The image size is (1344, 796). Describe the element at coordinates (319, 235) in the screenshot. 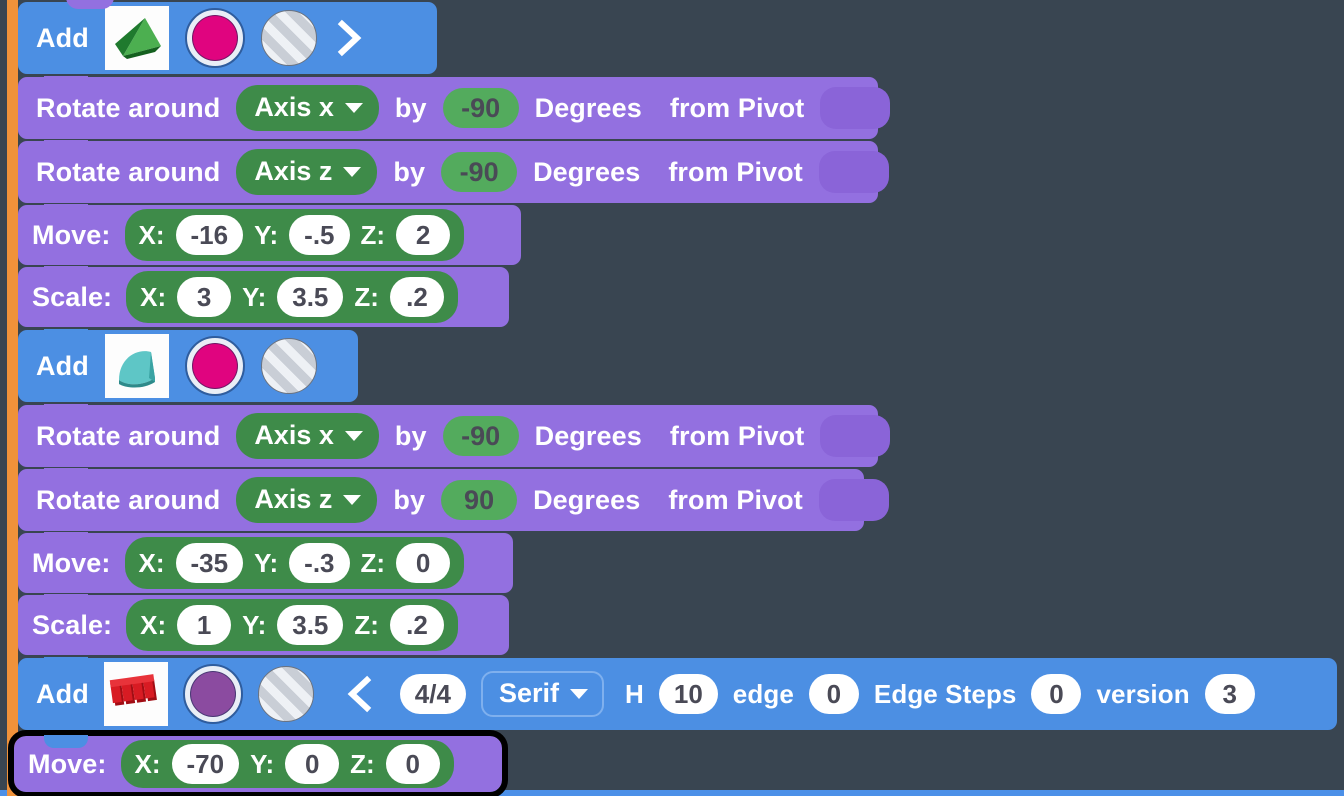

I see `move-y-input: -.5` at that location.